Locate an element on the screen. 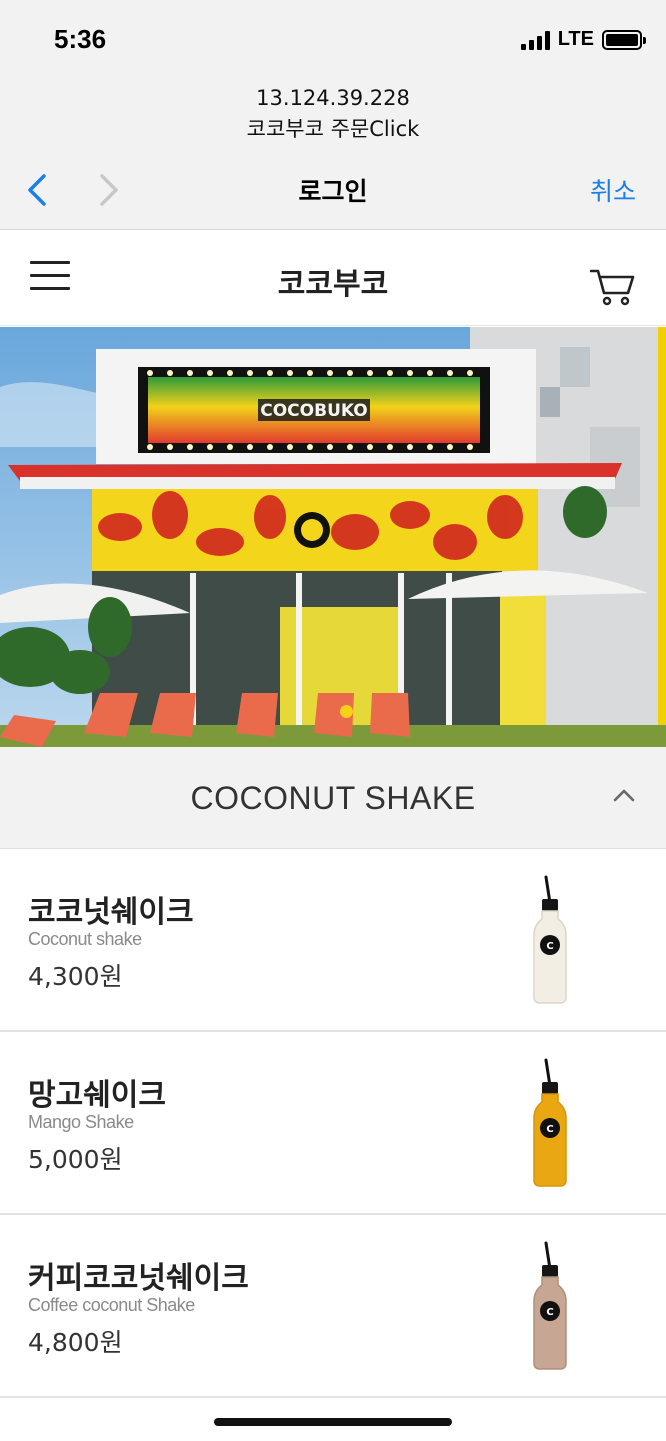 Image resolution: width=666 pixels, height=1441 pixels. menu-item: 커피코코넛쉐이크 Coffee coconut Shake 4,800원 C is located at coordinates (333, 1306).